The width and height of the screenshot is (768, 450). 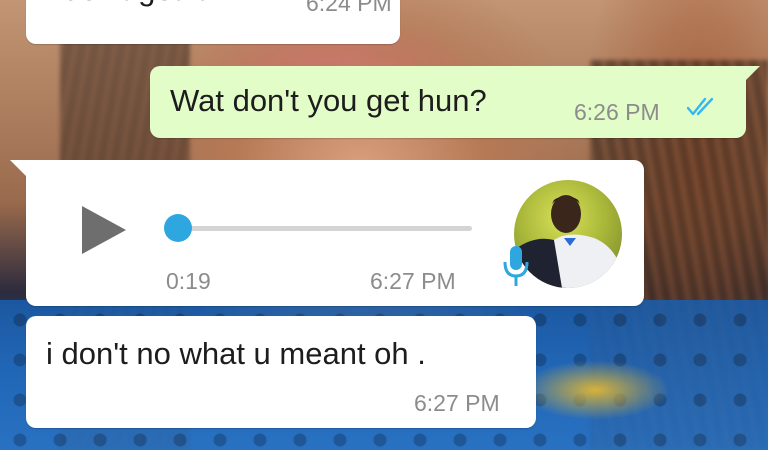 I want to click on voice-note-seekbar, so click(x=320, y=228).